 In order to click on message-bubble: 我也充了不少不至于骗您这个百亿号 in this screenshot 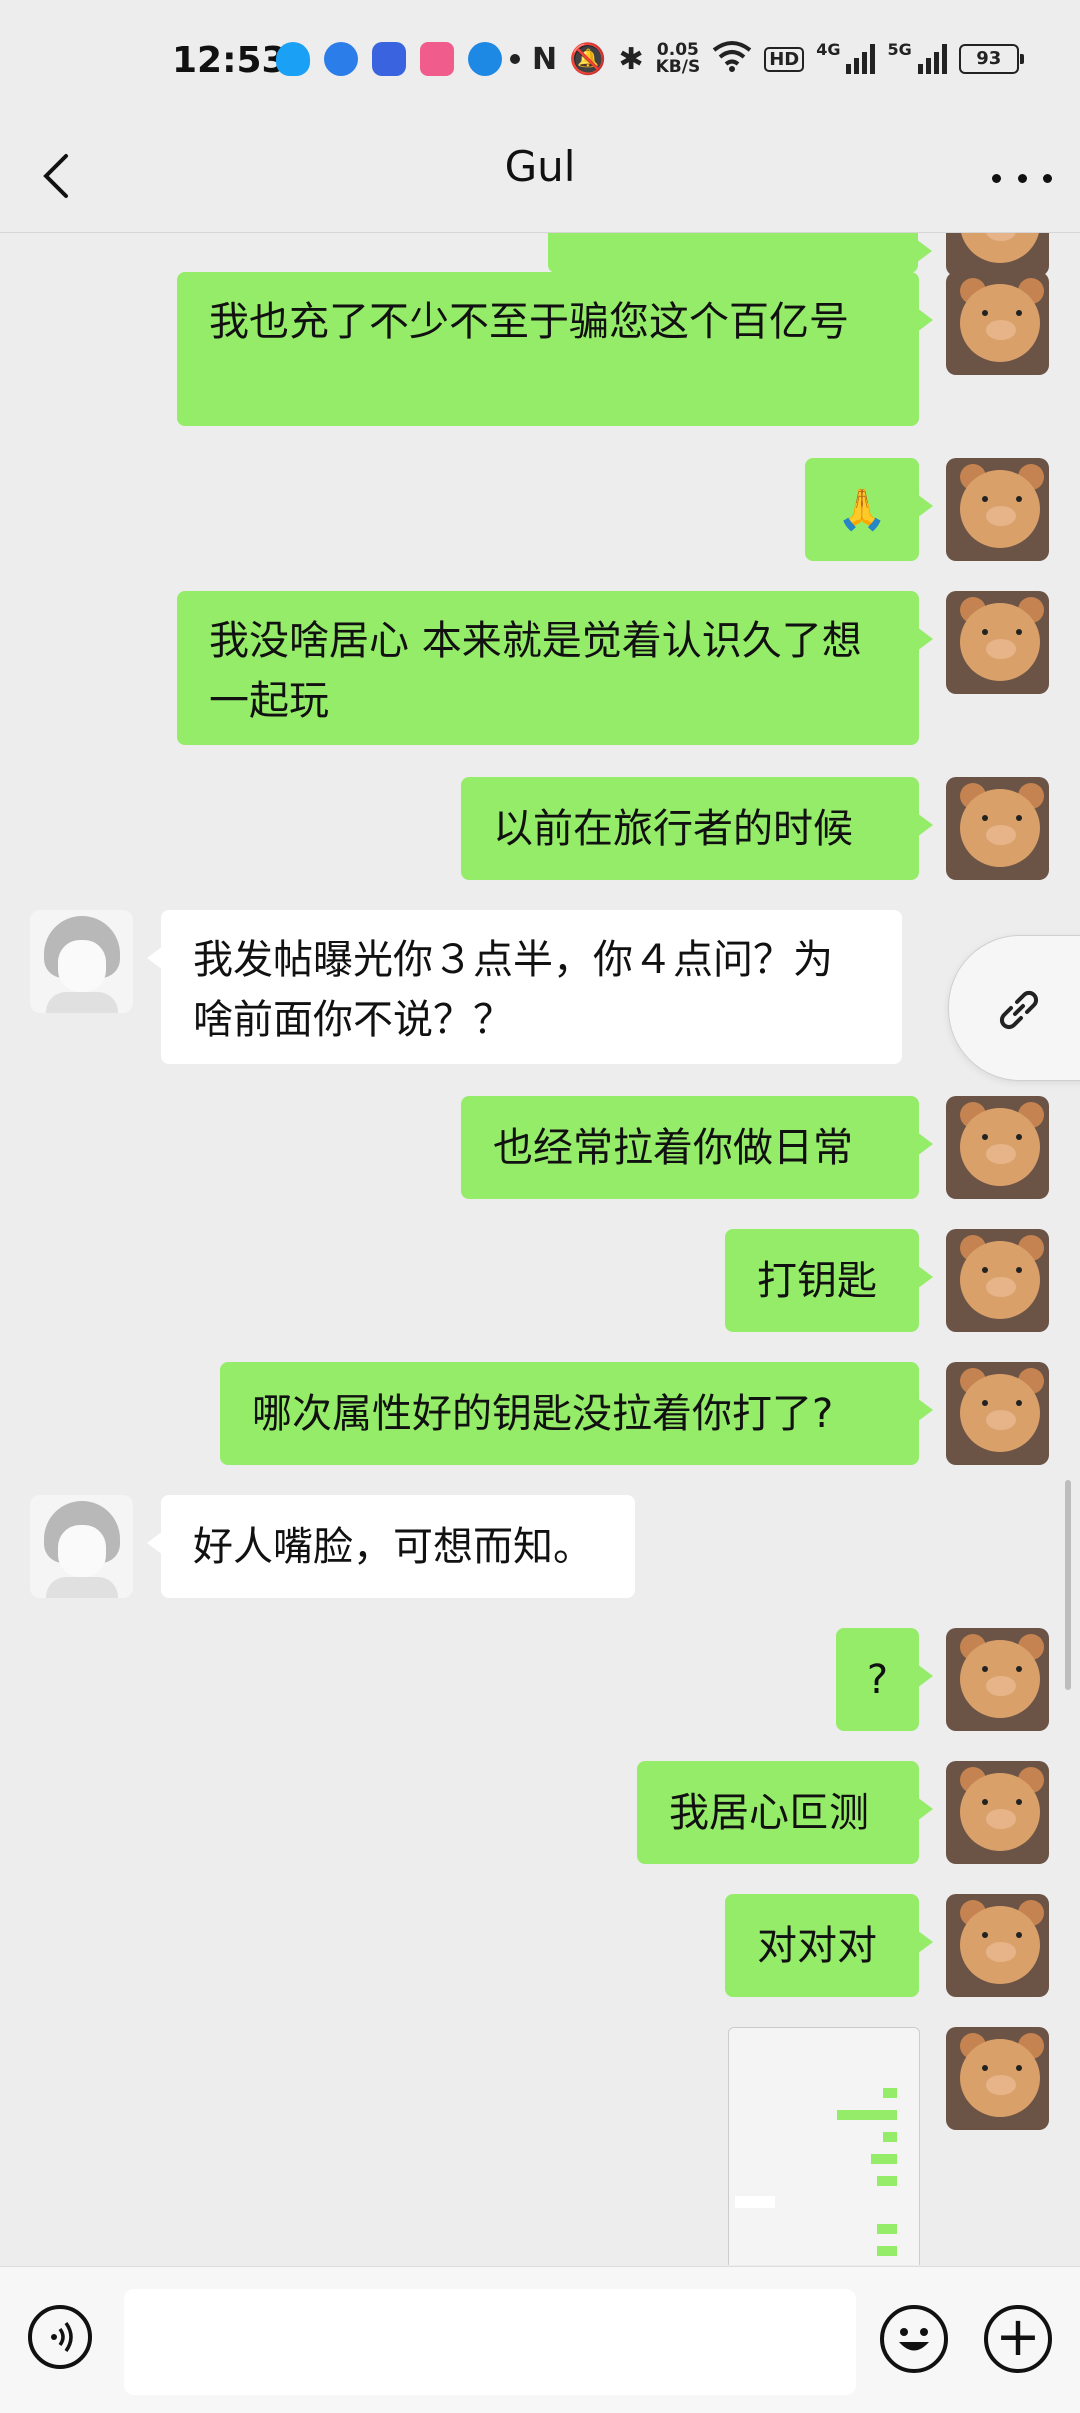, I will do `click(555, 349)`.